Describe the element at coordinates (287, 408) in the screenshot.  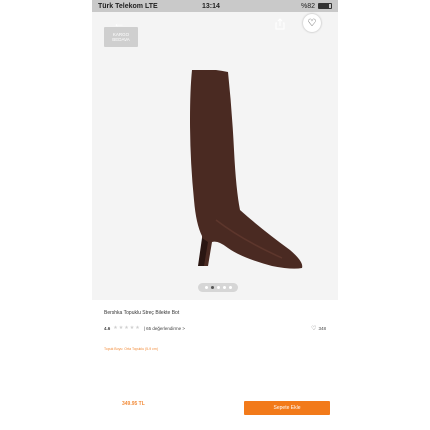
I see `add-to-cart-button: Sepete Ekle` at that location.